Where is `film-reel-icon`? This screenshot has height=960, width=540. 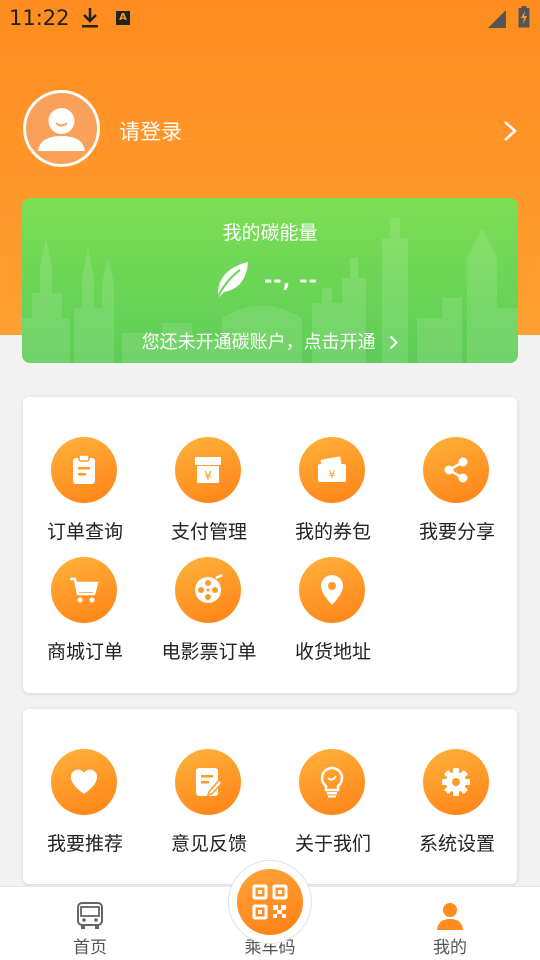
film-reel-icon is located at coordinates (208, 590).